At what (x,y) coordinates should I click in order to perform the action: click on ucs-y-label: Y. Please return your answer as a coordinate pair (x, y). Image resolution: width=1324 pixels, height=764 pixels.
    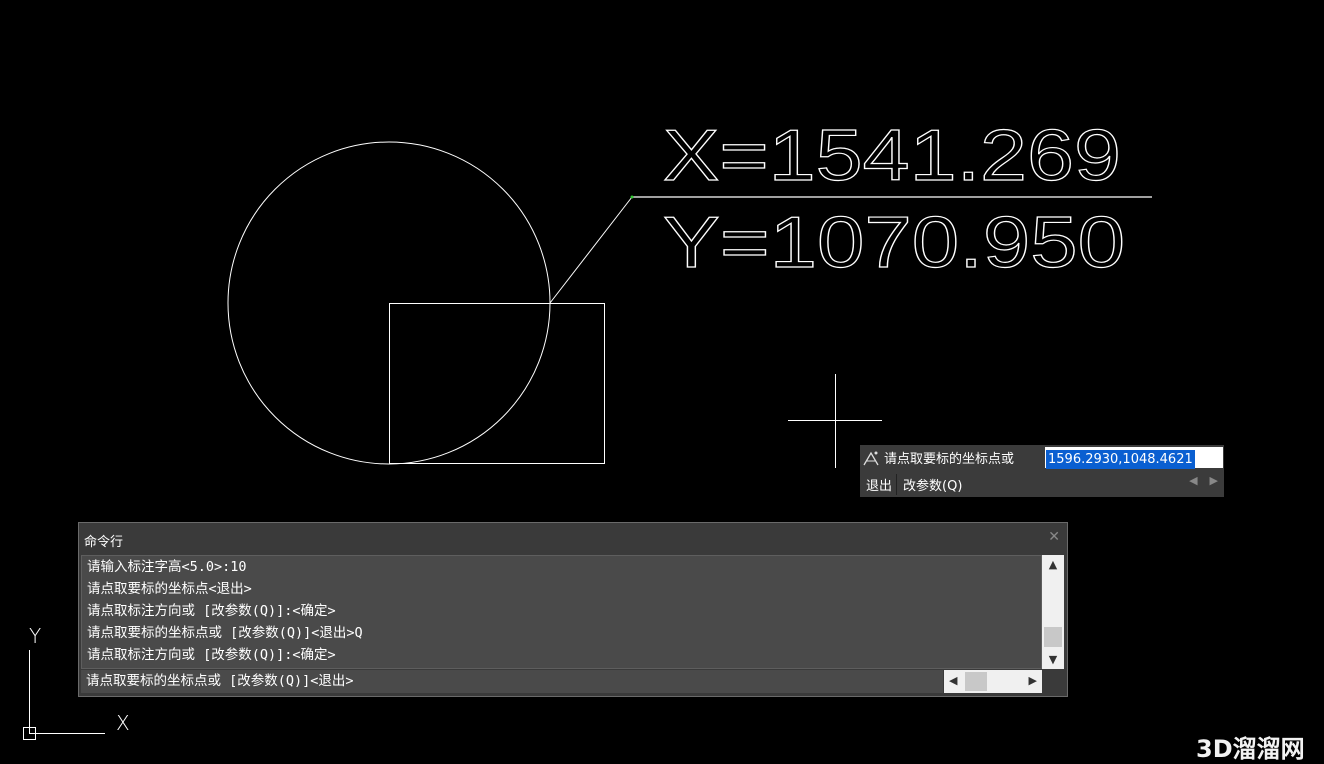
    Looking at the image, I should click on (35, 636).